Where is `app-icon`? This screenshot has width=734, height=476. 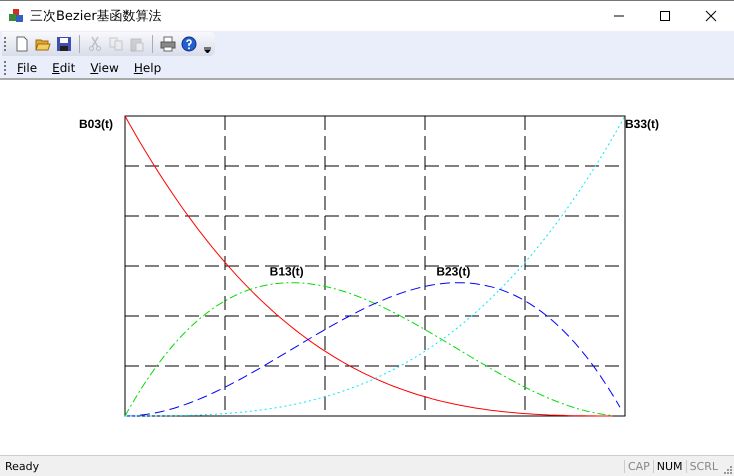 app-icon is located at coordinates (16, 16).